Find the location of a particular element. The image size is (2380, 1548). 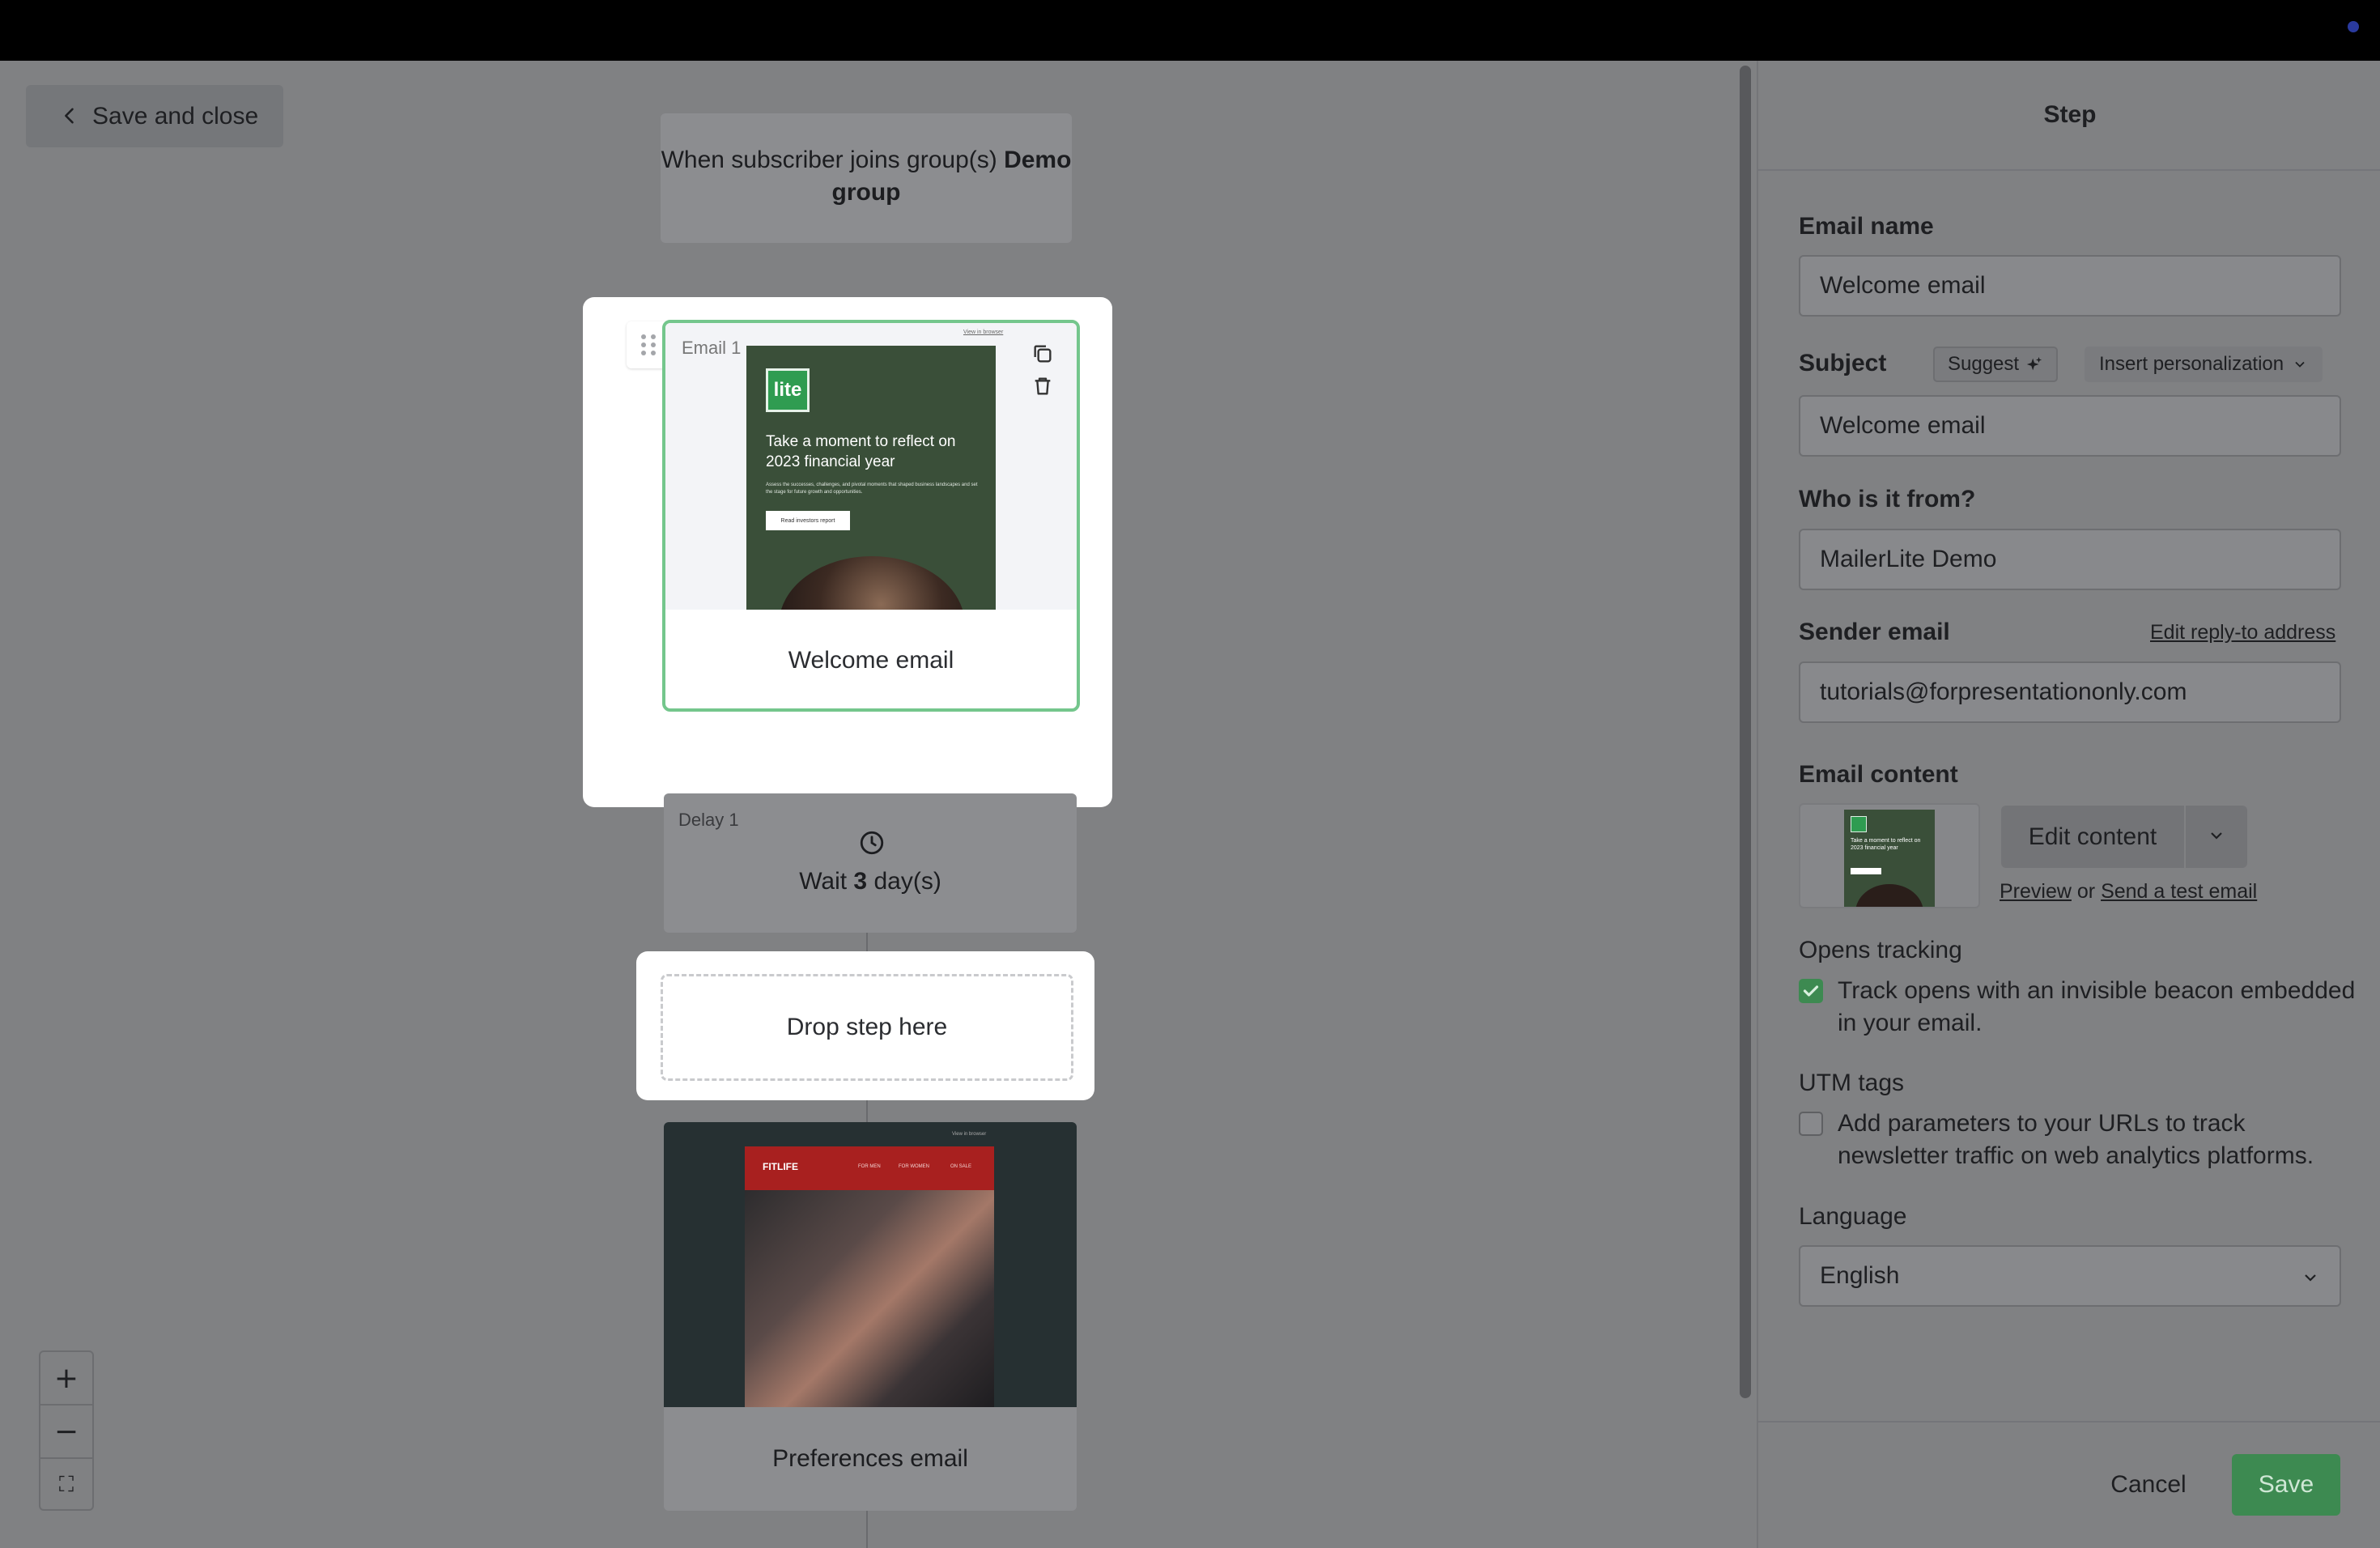

thumbnail-cta: Read investors report is located at coordinates (808, 520).